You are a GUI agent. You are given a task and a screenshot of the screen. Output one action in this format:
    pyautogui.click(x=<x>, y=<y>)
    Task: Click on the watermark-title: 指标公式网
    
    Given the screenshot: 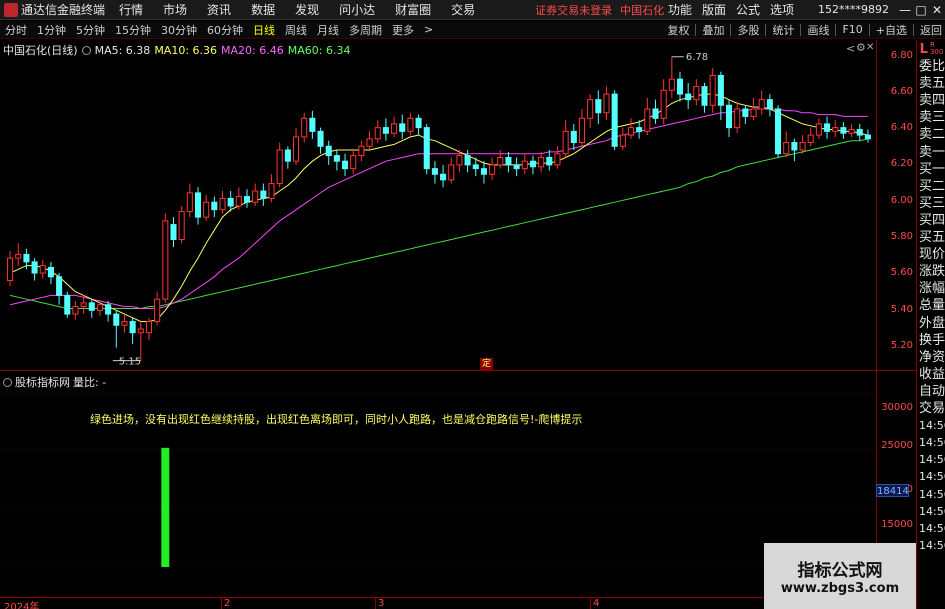 What is the action you would take?
    pyautogui.click(x=840, y=571)
    